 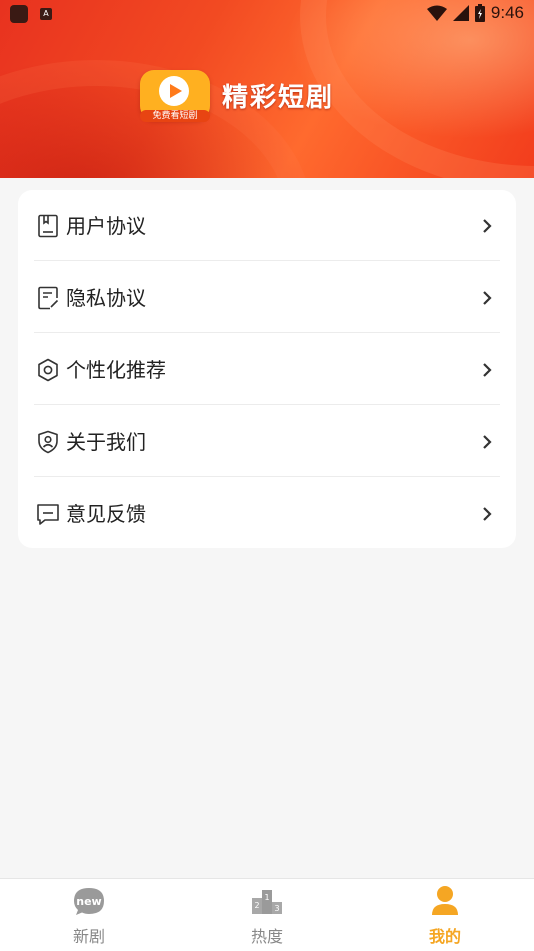 What do you see at coordinates (106, 226) in the screenshot?
I see `menu-item-label: 用户协议` at bounding box center [106, 226].